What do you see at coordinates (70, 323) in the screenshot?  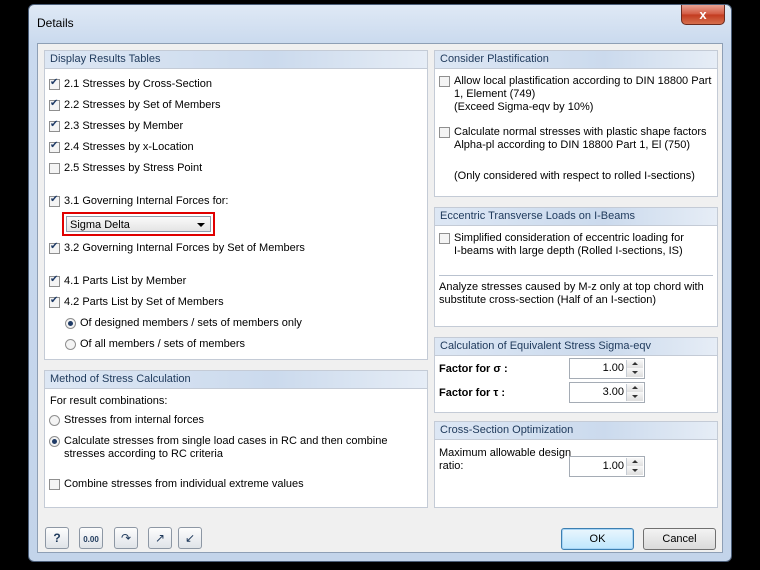 I see `radio-designed-members` at bounding box center [70, 323].